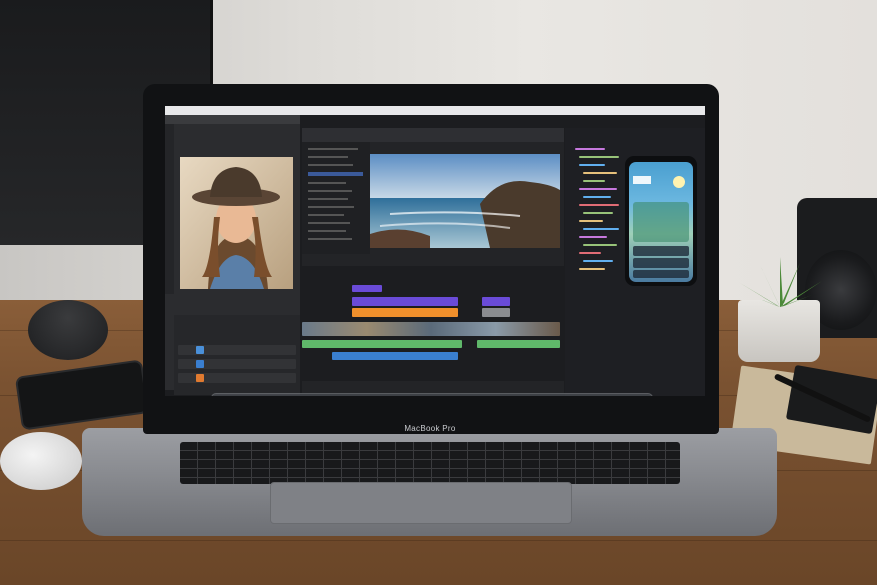 The width and height of the screenshot is (877, 585). I want to click on video-editor-window, so click(433, 260).